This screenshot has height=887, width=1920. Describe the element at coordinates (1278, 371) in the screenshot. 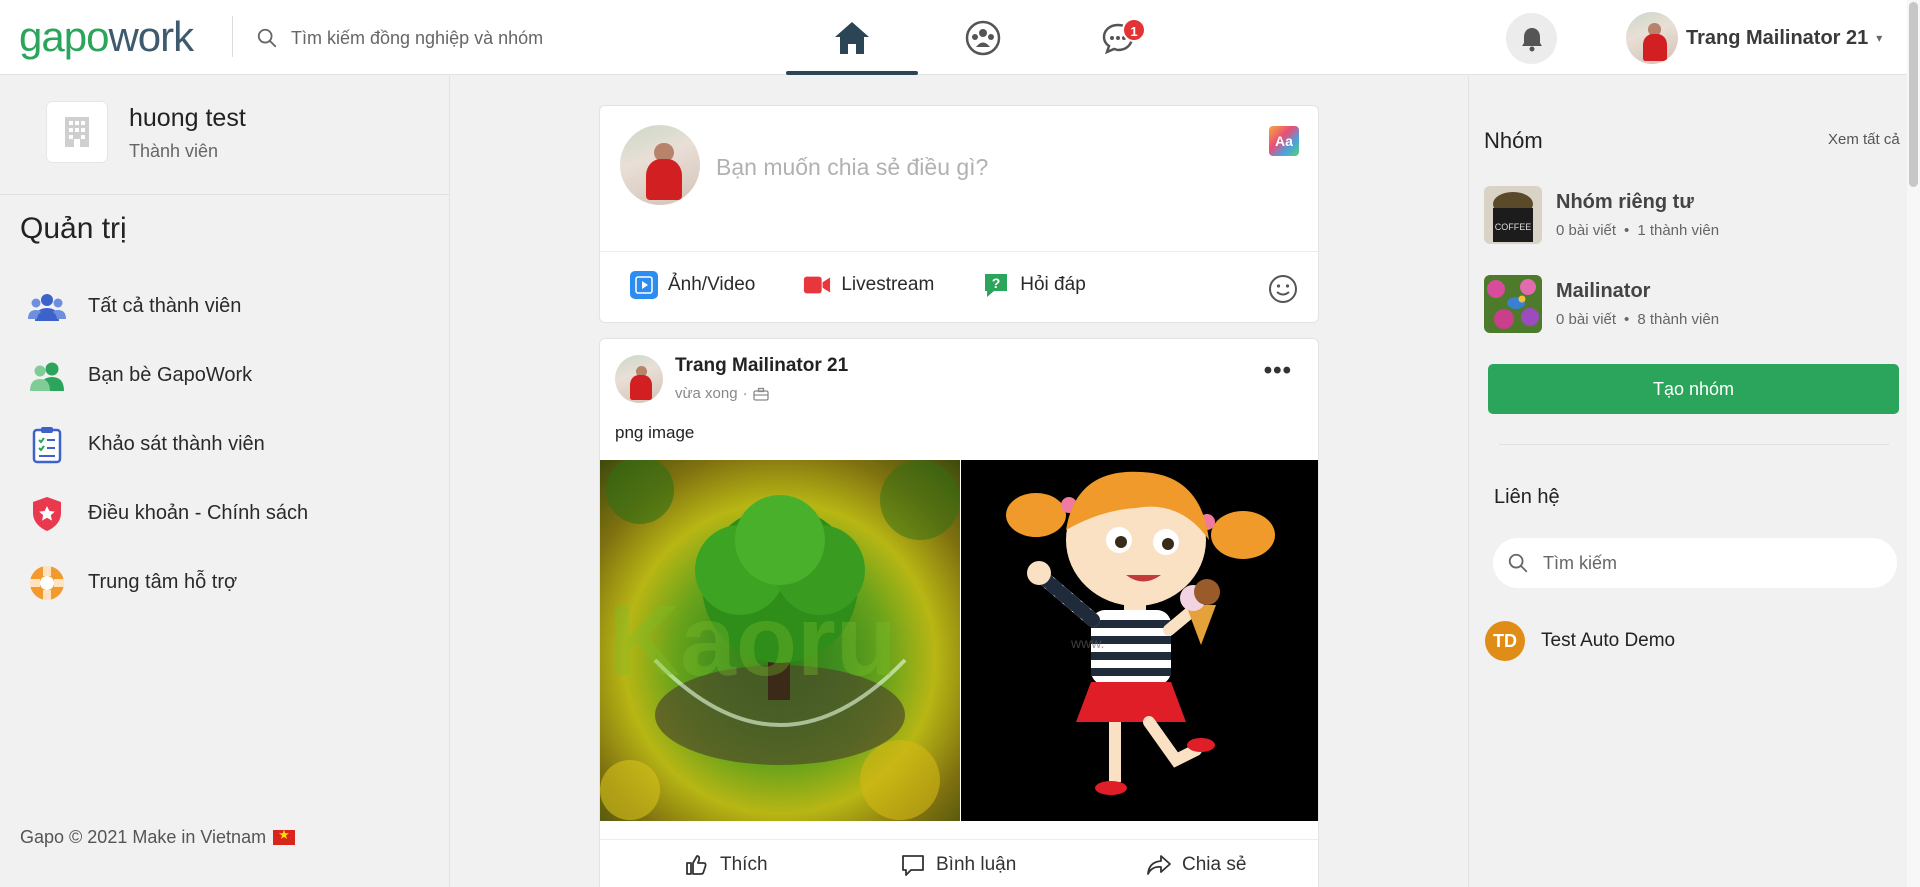

I see `more-options-icon: •••` at that location.